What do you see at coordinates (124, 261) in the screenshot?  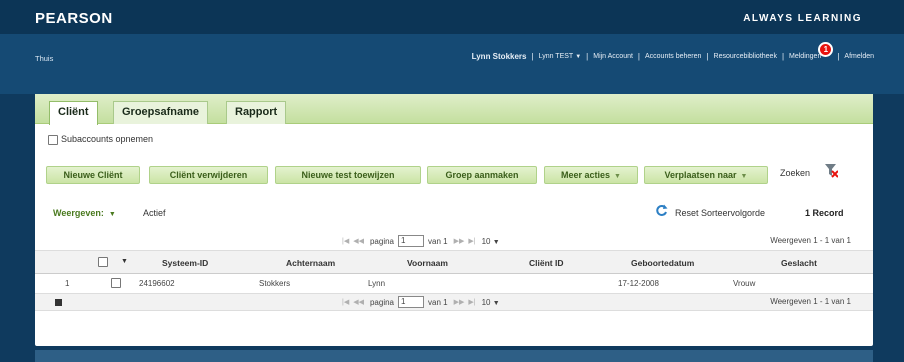 I see `select-menu-caret-icon: ▼` at bounding box center [124, 261].